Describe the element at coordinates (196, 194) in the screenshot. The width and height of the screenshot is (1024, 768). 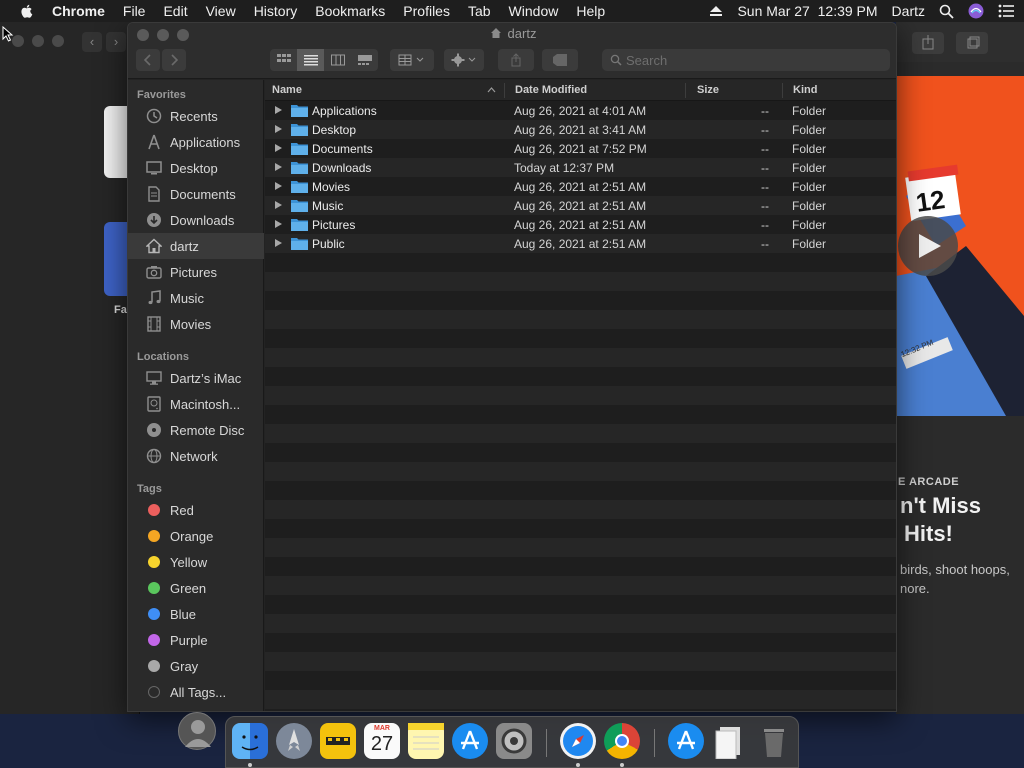
I see `sidebar-item-documents: Documents` at that location.